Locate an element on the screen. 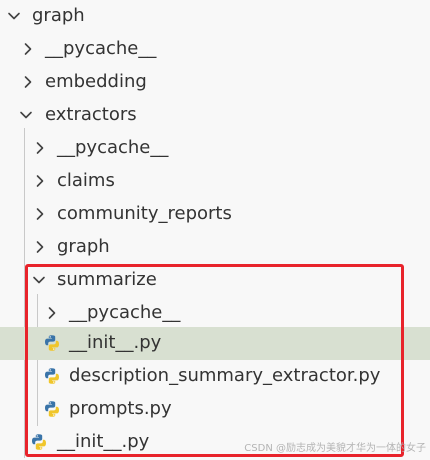 The image size is (430, 460). tree-item-description-summary-extractor-py: description_summary_extractor.py is located at coordinates (215, 376).